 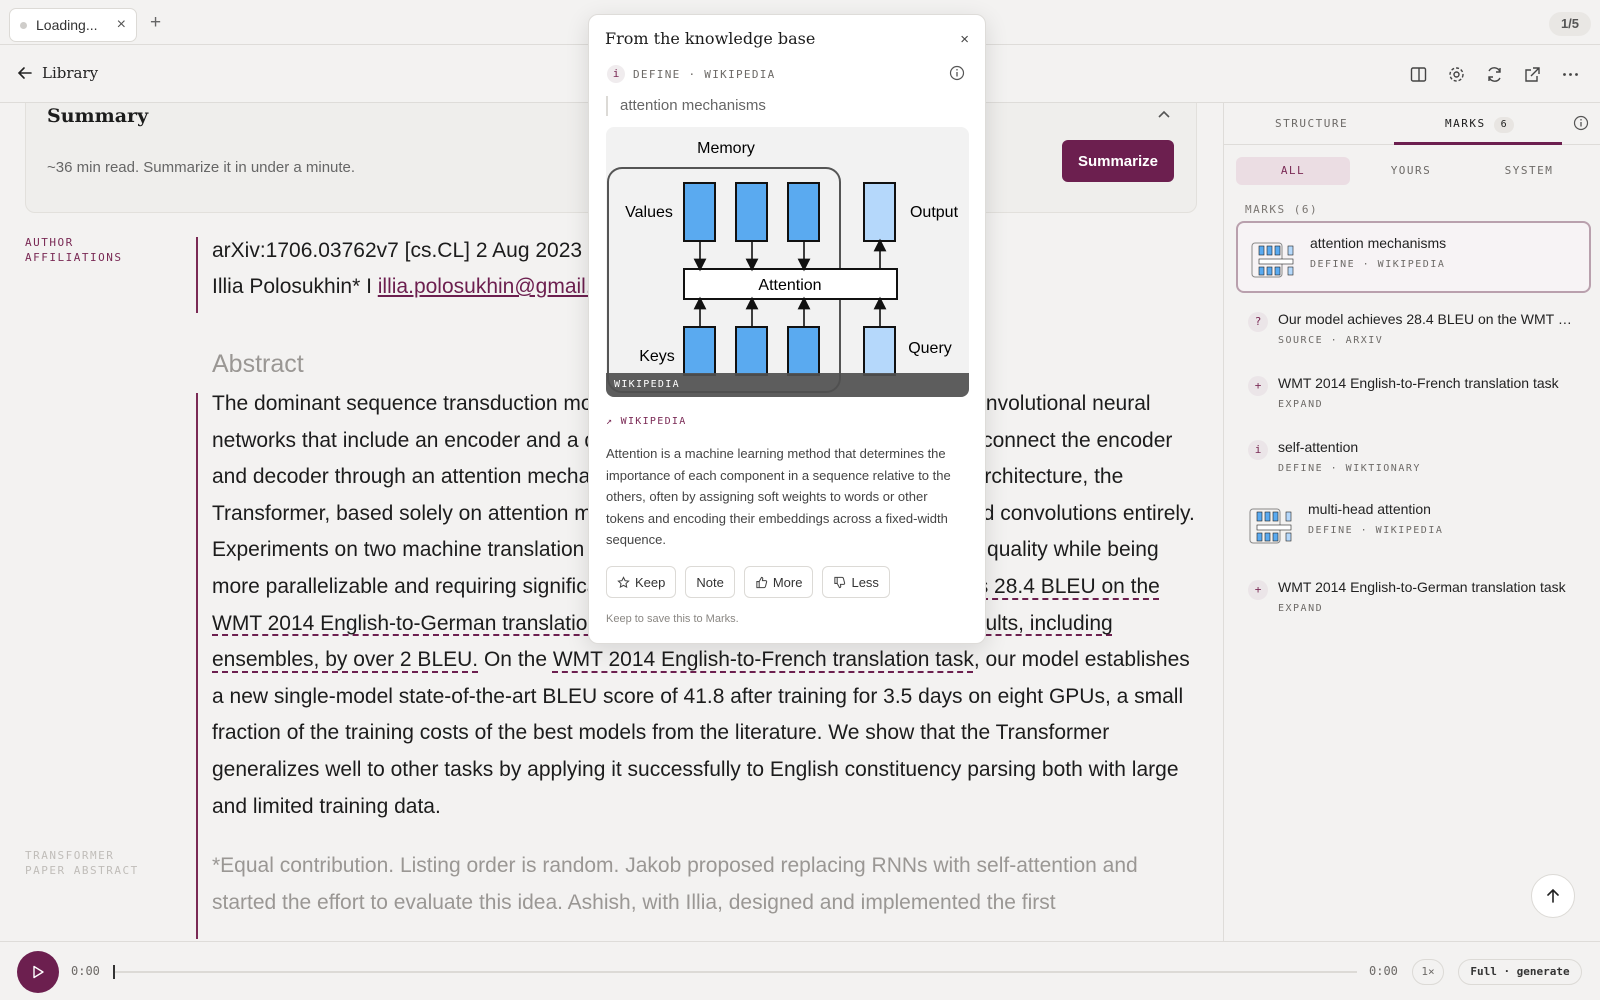 I want to click on time-current: 0:00, so click(x=85, y=971).